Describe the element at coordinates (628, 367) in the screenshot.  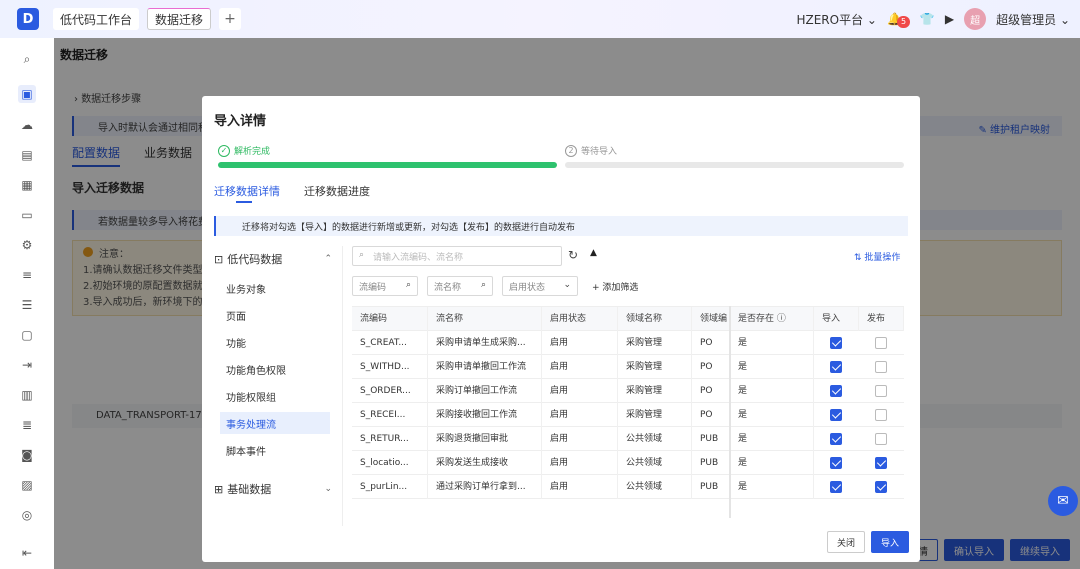
I see `table-row: S_WITHD... 采购申请单撤回工作流 启用 采购管理 PO 是` at that location.